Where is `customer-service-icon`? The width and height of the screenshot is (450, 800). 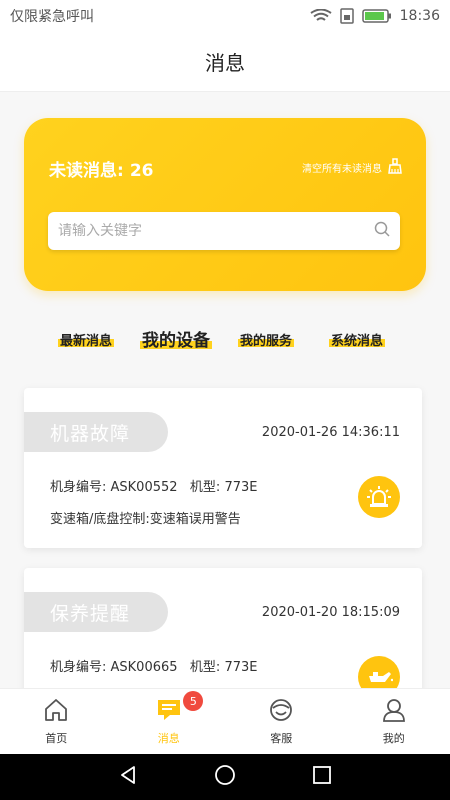
customer-service-icon is located at coordinates (281, 711).